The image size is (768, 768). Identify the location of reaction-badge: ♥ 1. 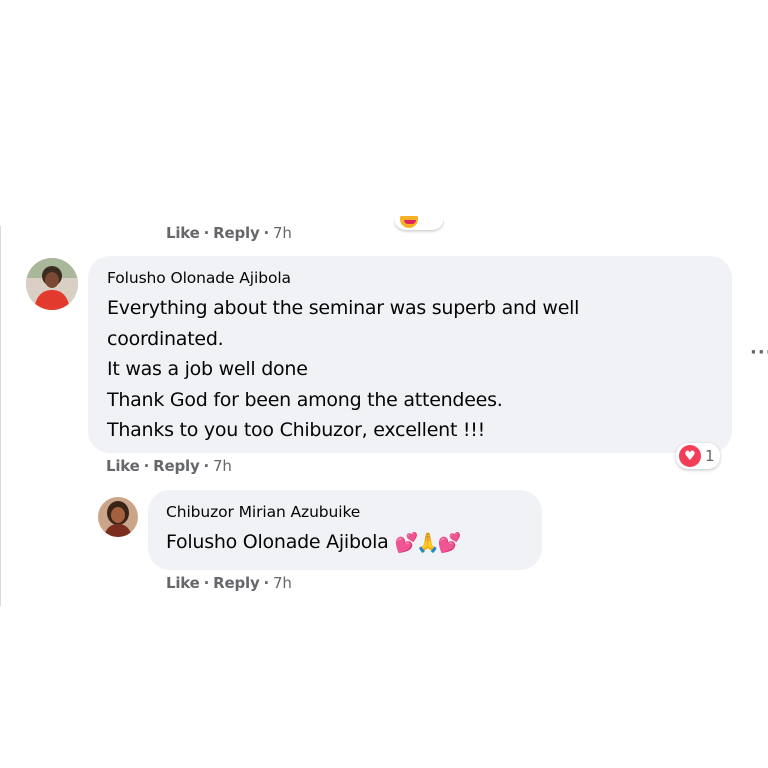
(698, 456).